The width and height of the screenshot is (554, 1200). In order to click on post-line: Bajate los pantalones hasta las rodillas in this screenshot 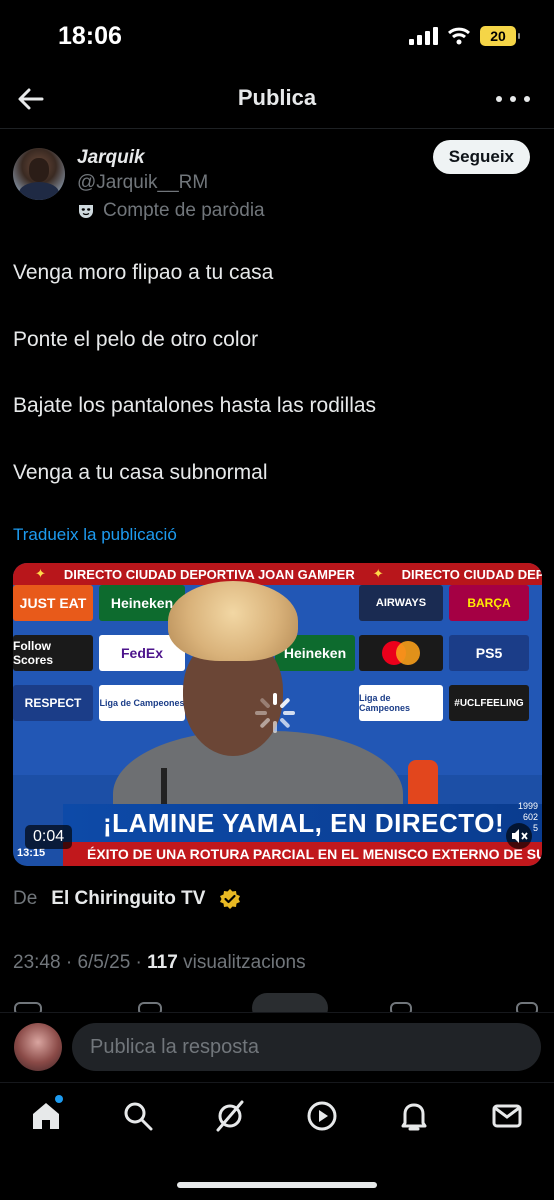, I will do `click(195, 405)`.